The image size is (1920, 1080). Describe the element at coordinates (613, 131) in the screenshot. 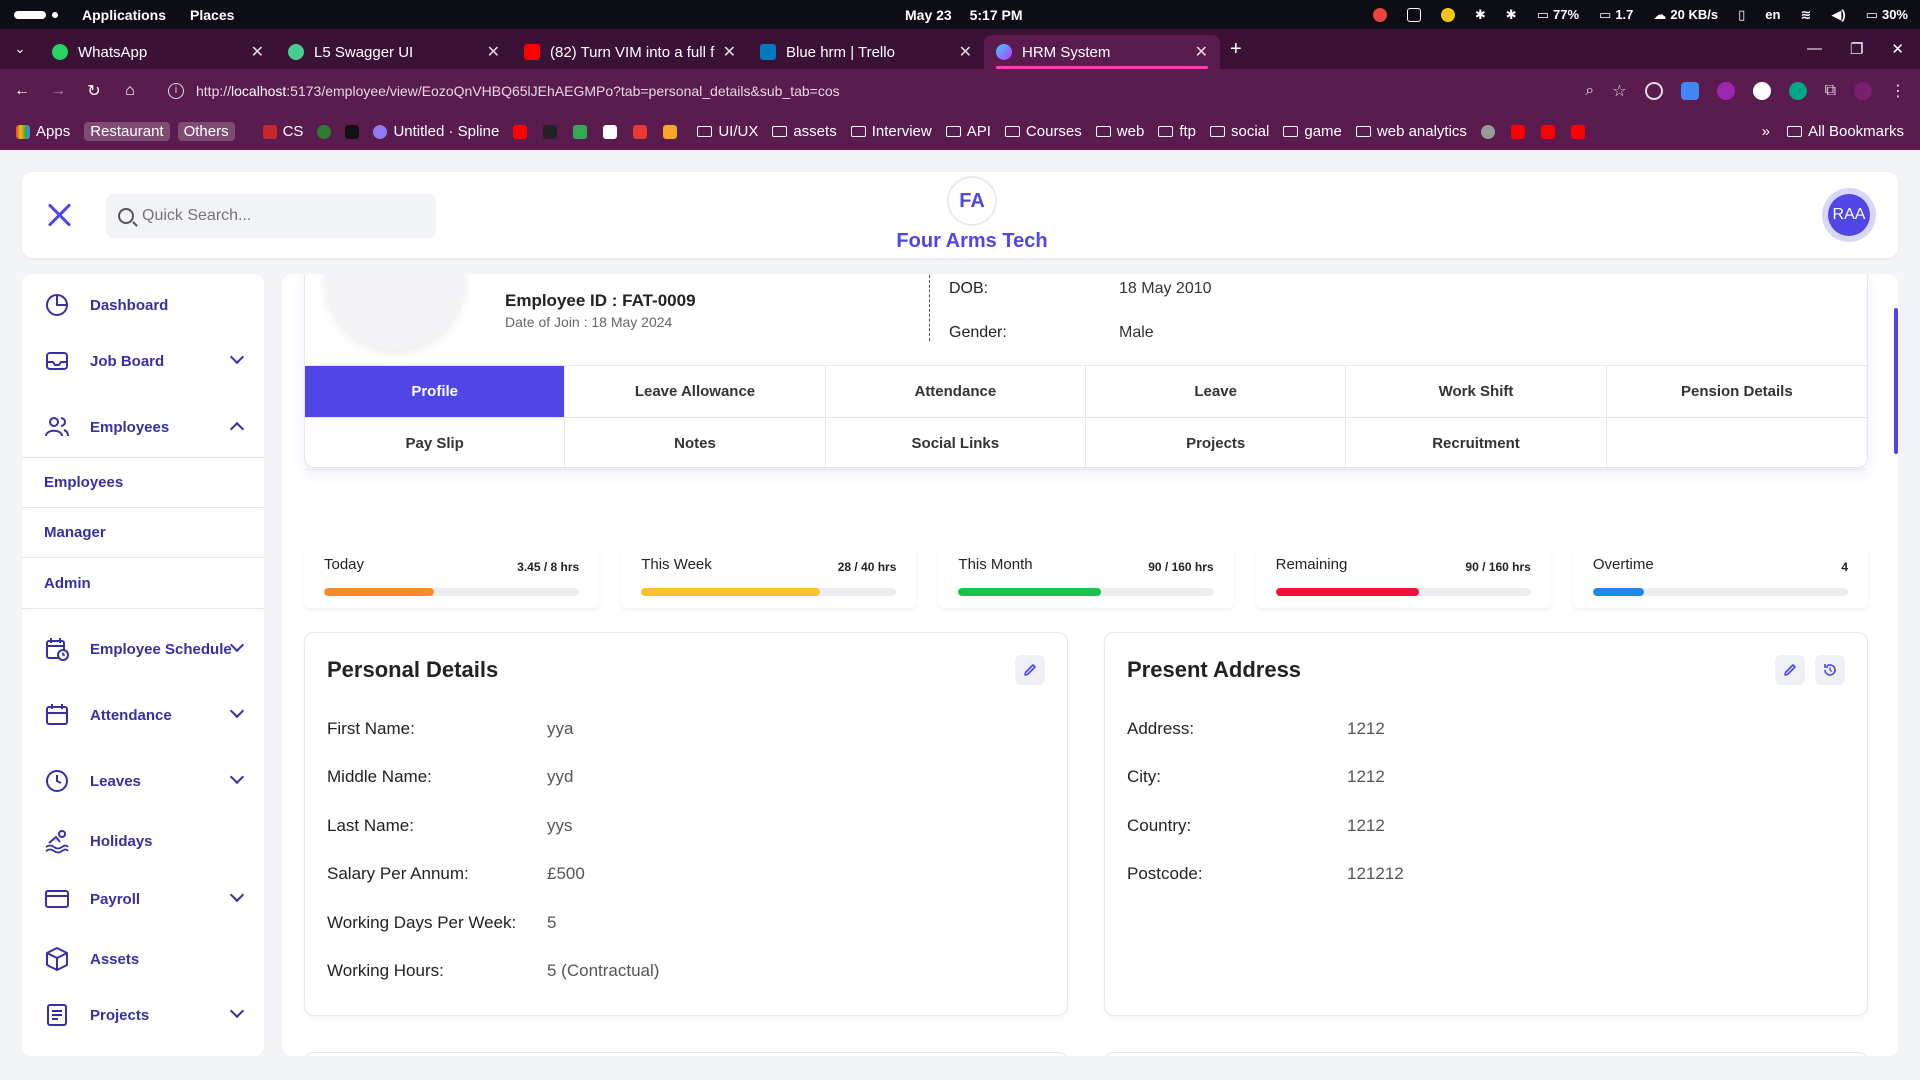

I see `bookmark-framer` at that location.